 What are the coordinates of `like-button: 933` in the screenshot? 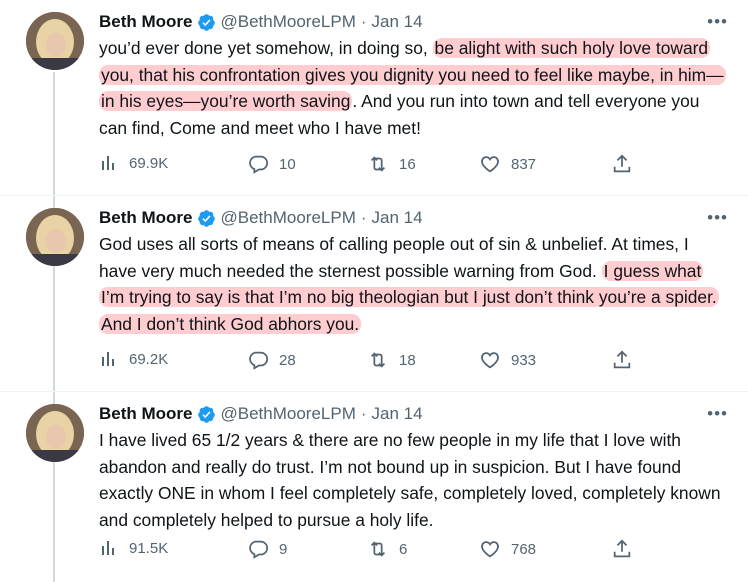 It's located at (507, 360).